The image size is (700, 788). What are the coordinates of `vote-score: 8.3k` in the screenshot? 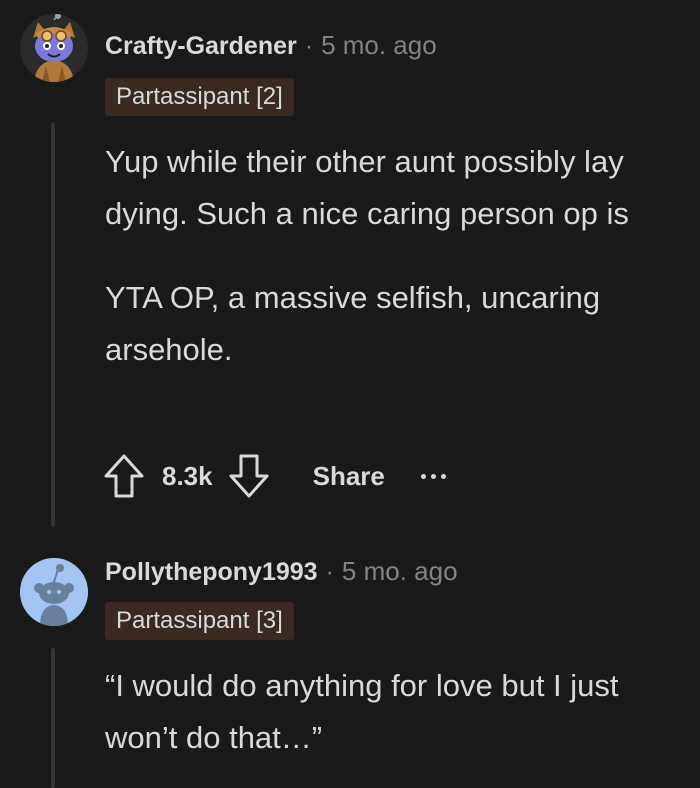 It's located at (187, 475).